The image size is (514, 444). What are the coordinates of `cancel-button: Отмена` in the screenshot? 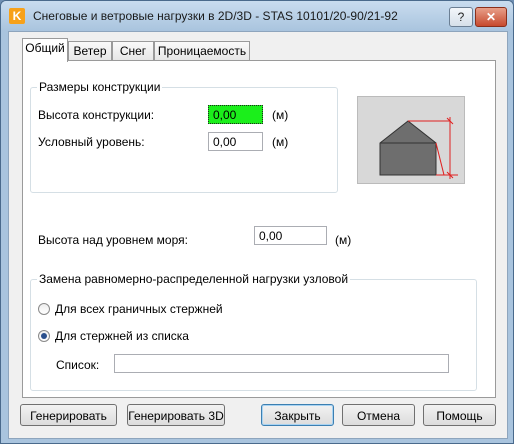 It's located at (378, 415).